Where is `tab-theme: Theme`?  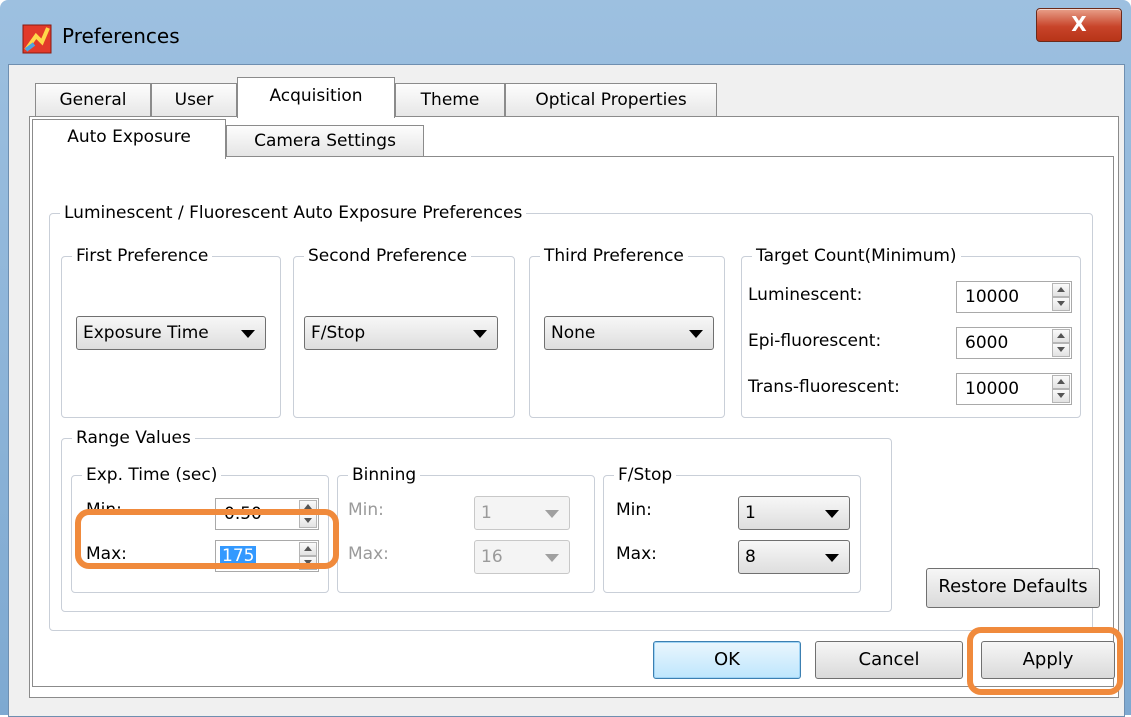
tab-theme: Theme is located at coordinates (450, 100).